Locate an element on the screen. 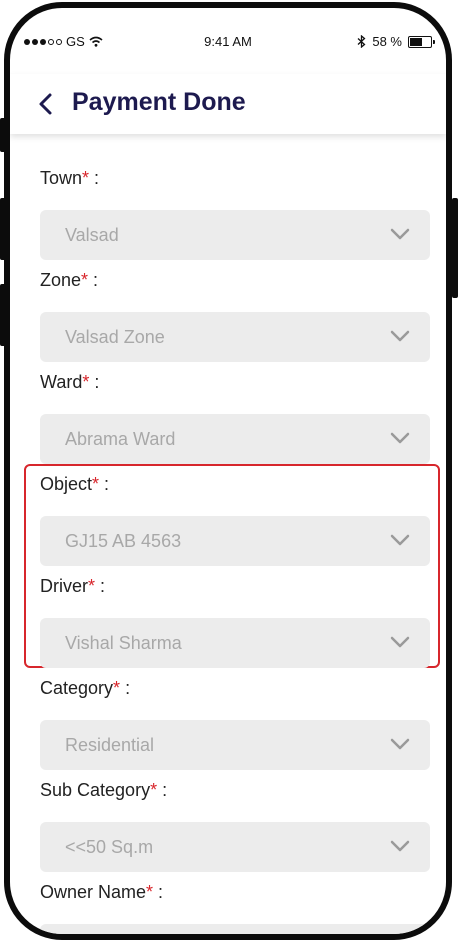 Image resolution: width=458 pixels, height=944 pixels. label-text: Zone is located at coordinates (61, 280).